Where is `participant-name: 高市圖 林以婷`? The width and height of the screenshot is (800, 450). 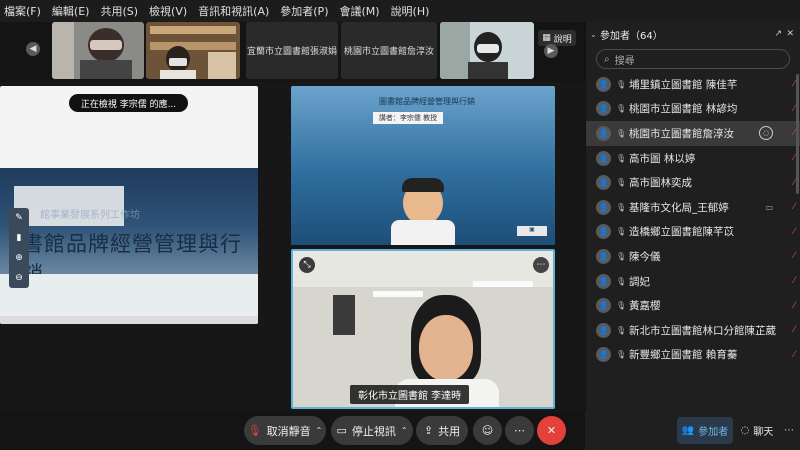
participant-name: 高市圖 林以婷 is located at coordinates (662, 158).